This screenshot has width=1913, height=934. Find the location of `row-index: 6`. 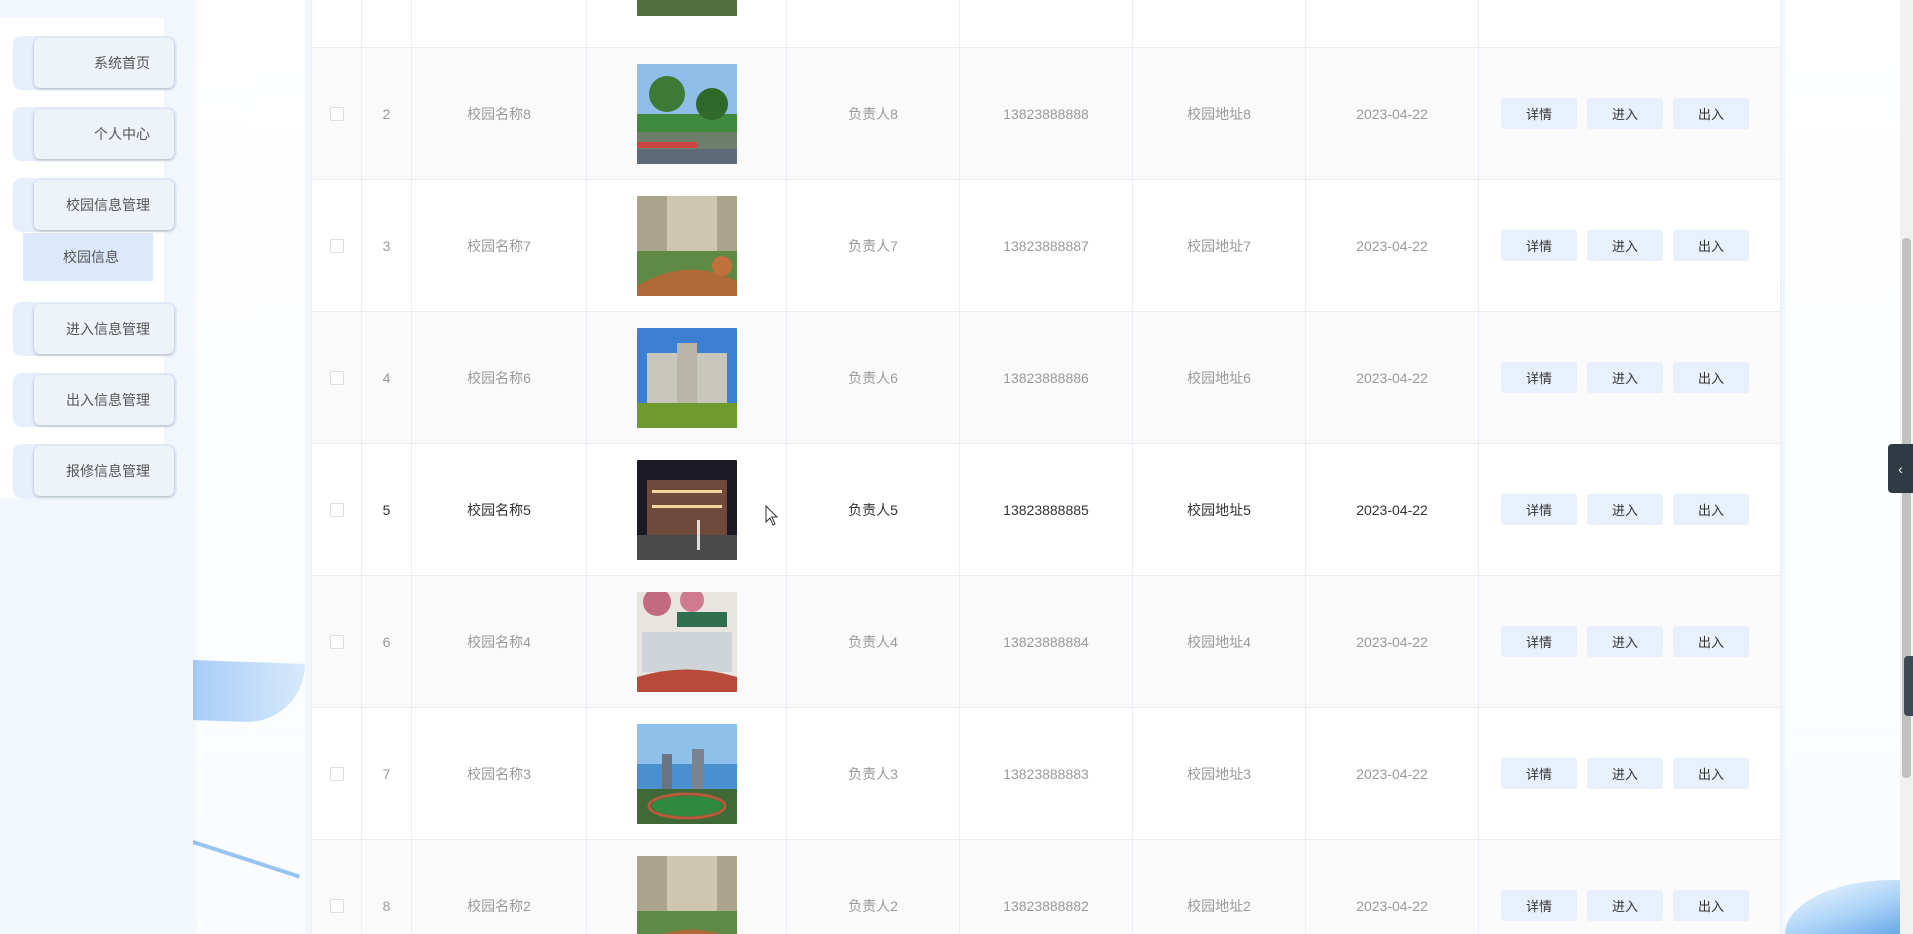

row-index: 6 is located at coordinates (387, 641).